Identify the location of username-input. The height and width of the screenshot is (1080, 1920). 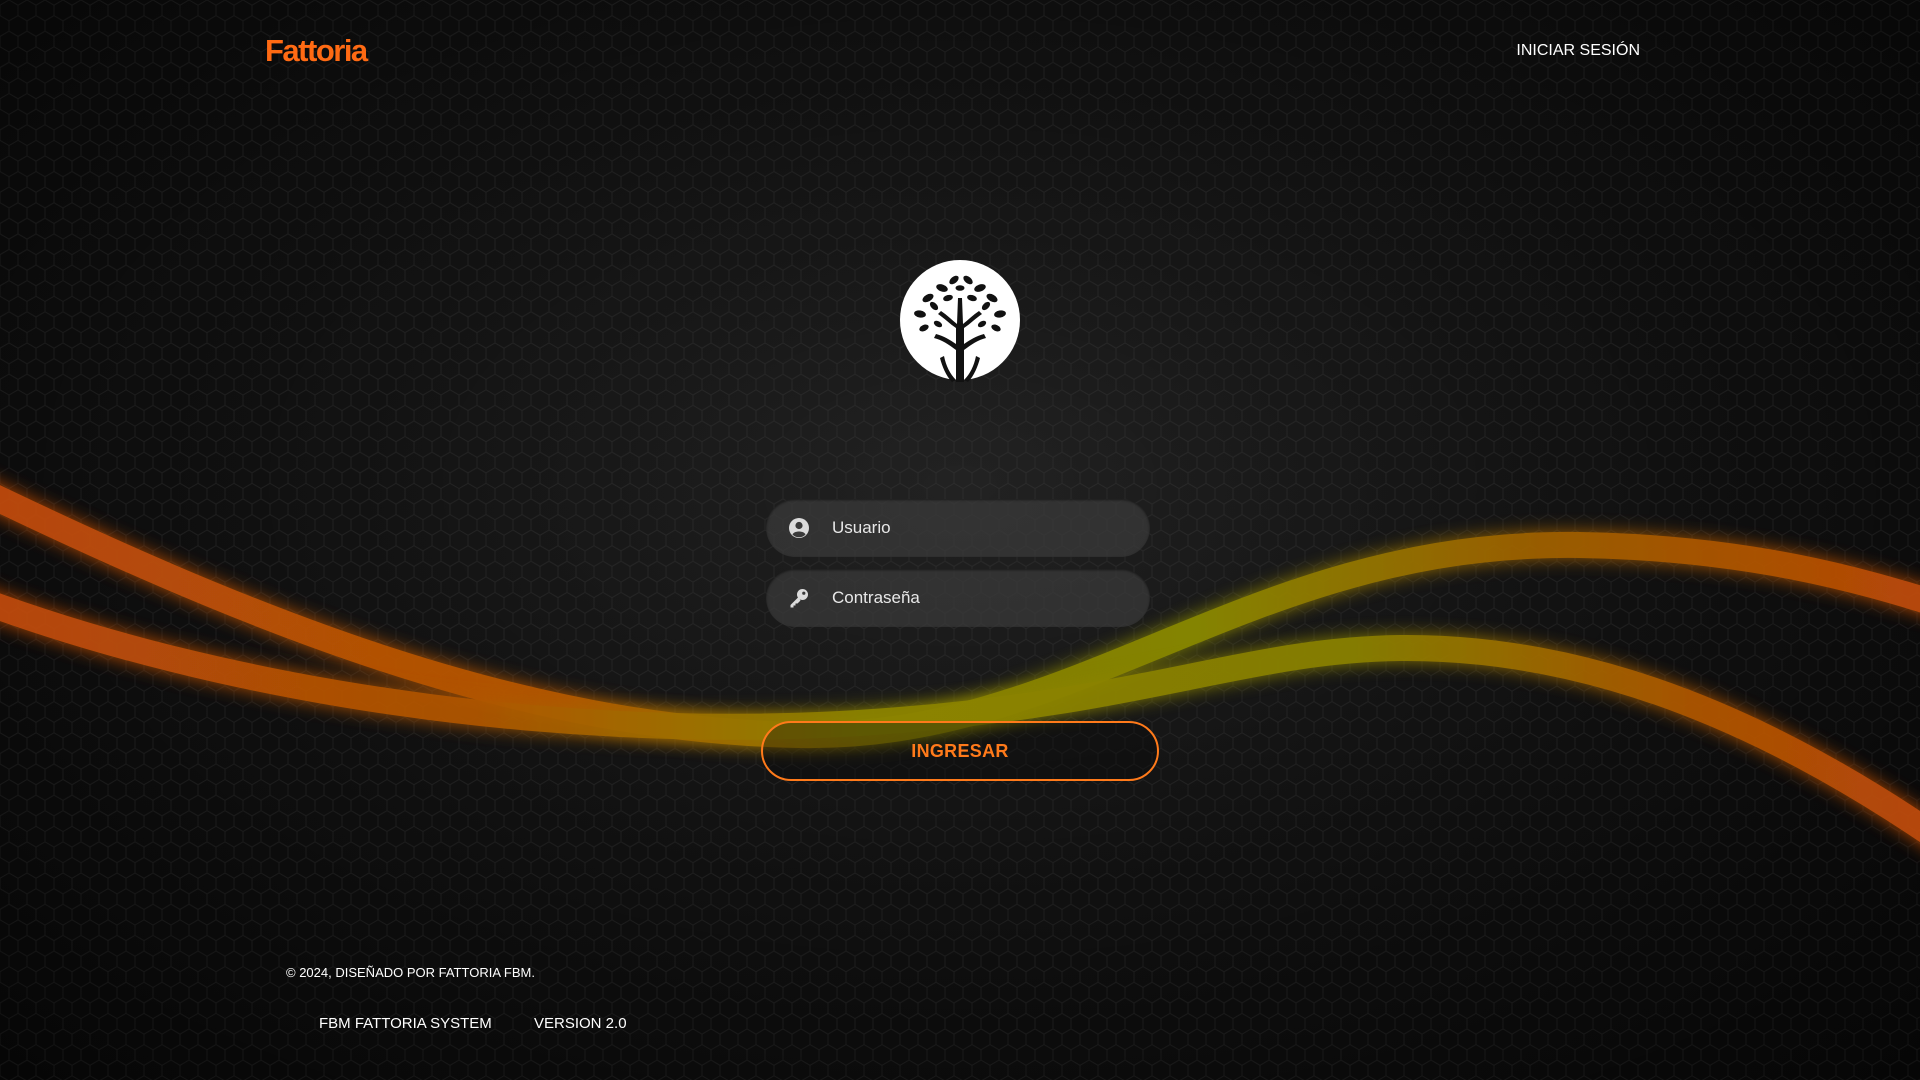
(982, 528).